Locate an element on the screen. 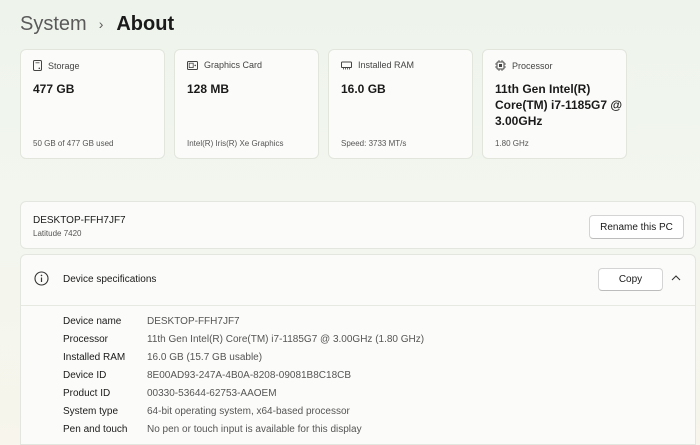 Image resolution: width=700 pixels, height=445 pixels. storage-drive-icon is located at coordinates (37, 65).